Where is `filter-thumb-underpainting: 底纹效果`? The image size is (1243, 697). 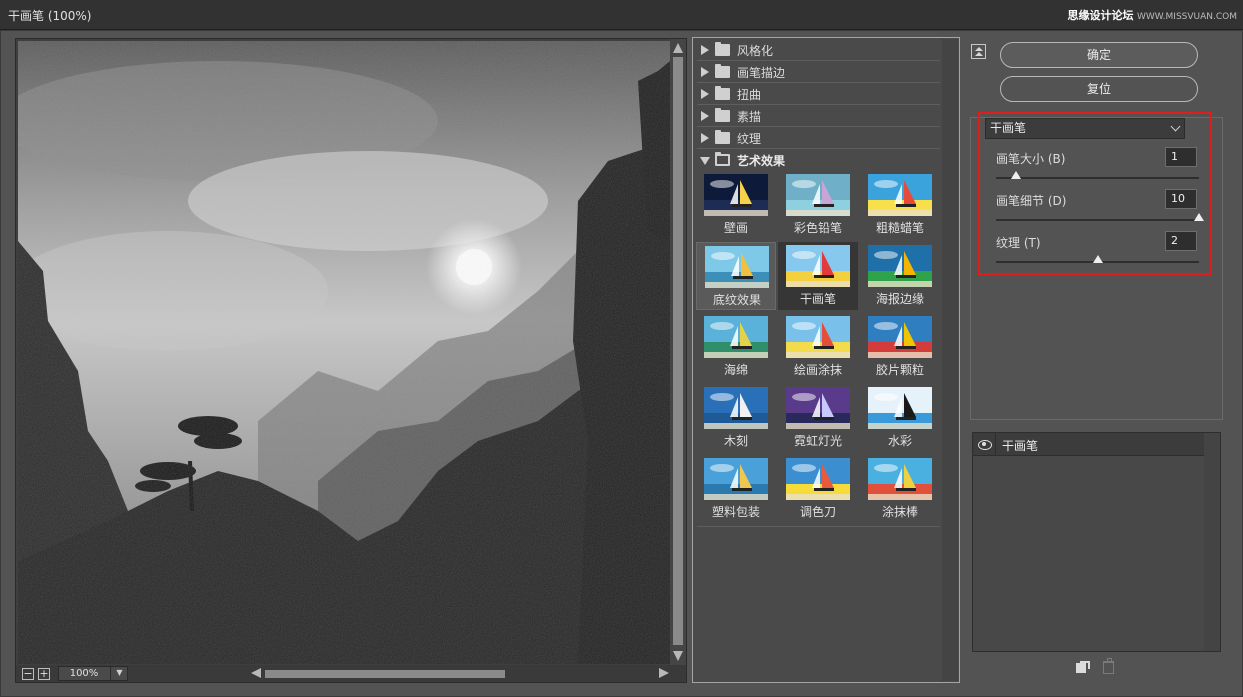
filter-thumb-underpainting: 底纹效果 is located at coordinates (736, 276).